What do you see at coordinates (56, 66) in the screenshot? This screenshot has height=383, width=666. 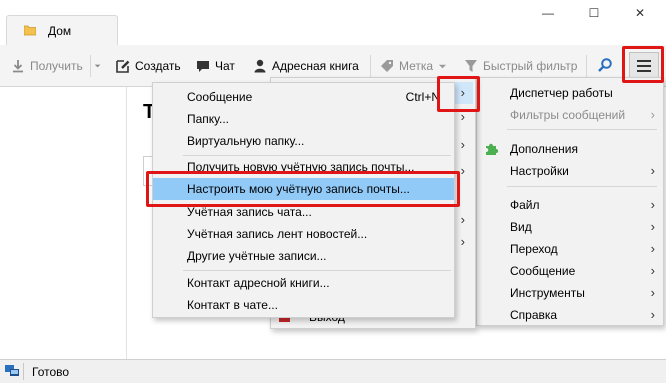 I see `get-messages-label: Получить` at bounding box center [56, 66].